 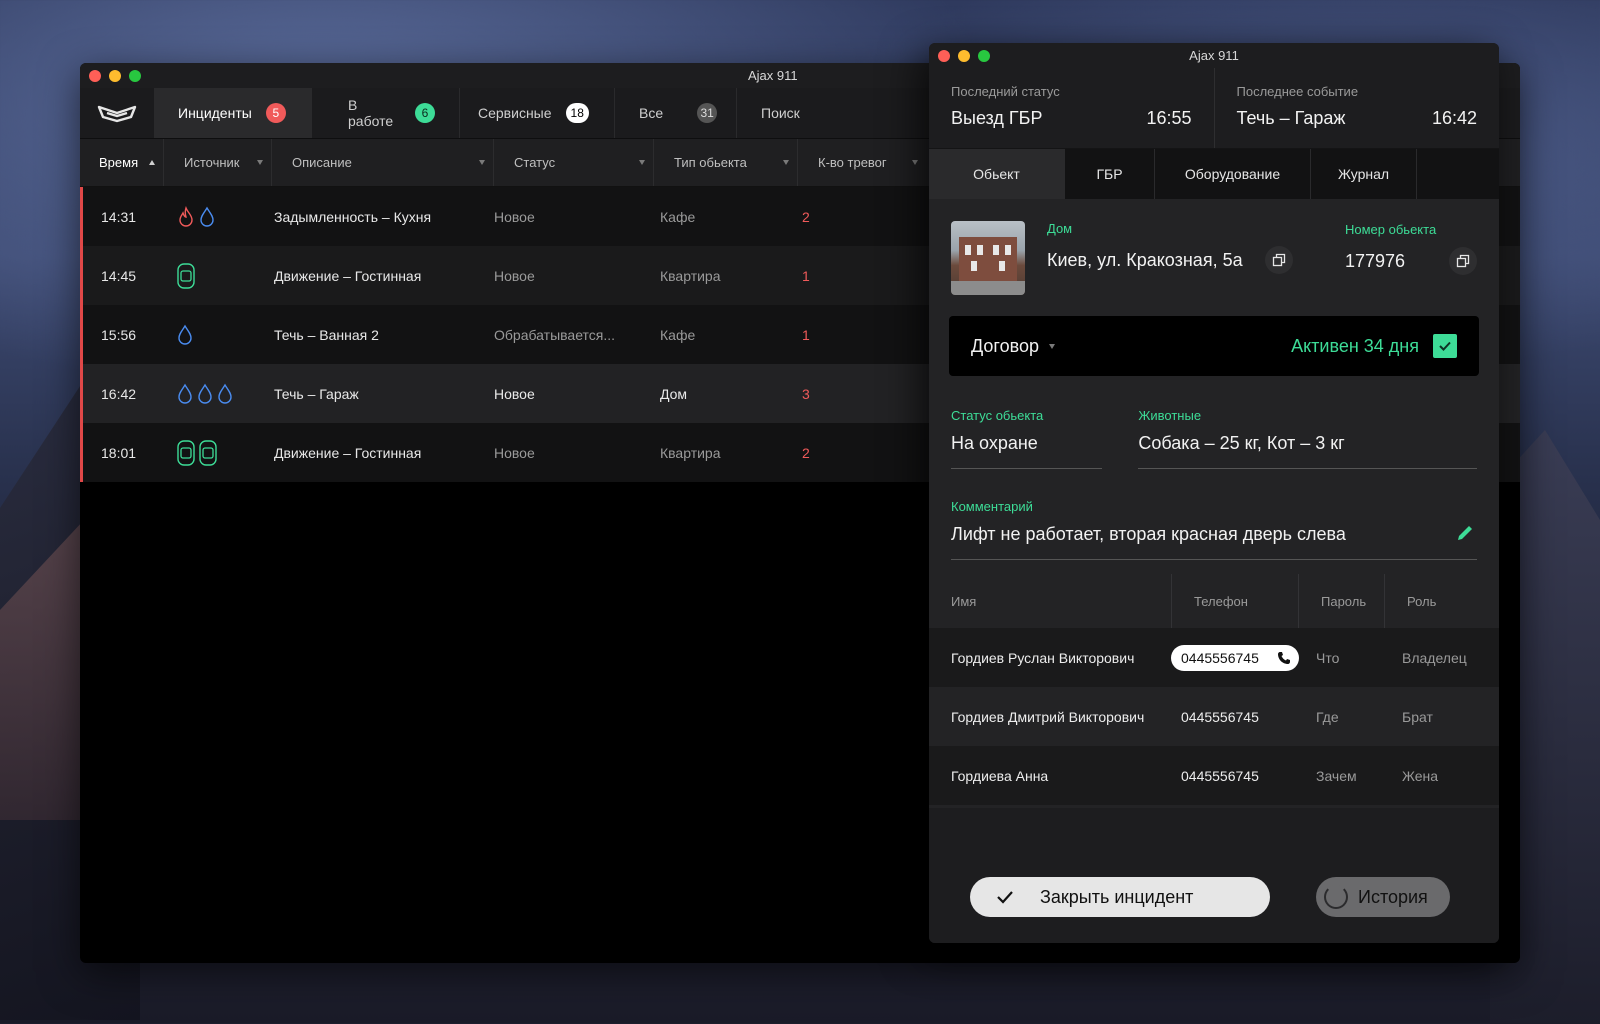 I want to click on column-description: Описание, so click(x=383, y=162).